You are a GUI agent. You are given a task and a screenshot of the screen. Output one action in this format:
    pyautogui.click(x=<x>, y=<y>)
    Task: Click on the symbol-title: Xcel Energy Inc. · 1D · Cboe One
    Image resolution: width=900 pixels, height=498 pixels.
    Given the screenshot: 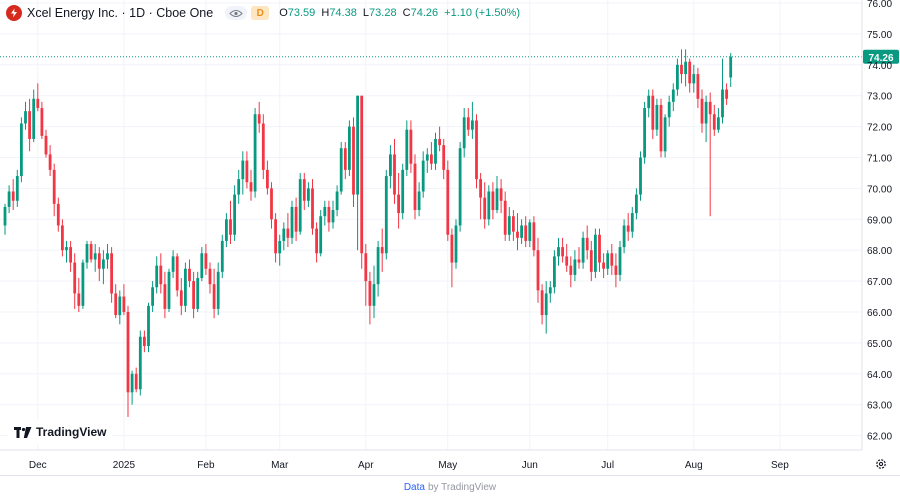 What is the action you would take?
    pyautogui.click(x=120, y=13)
    